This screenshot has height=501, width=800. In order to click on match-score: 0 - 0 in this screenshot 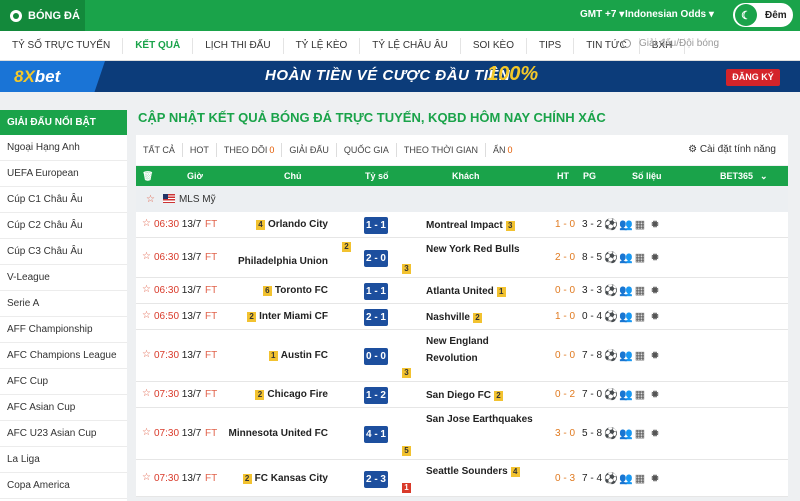, I will do `click(376, 356)`.